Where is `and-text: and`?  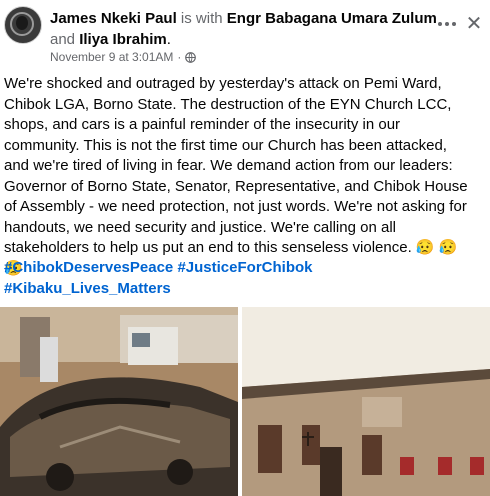
and-text: and is located at coordinates (63, 39).